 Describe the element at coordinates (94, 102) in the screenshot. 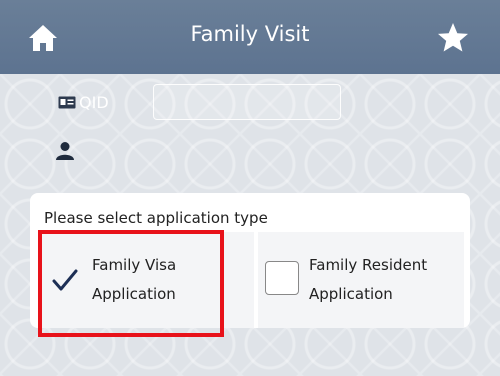

I see `qid-label: QID` at that location.